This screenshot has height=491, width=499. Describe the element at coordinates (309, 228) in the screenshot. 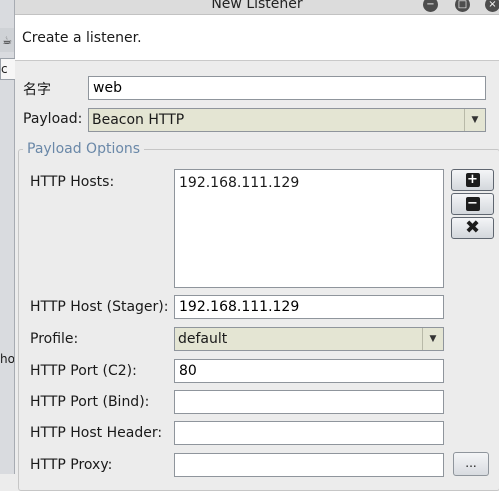

I see `http-hosts-list: 192.168.111.129` at that location.